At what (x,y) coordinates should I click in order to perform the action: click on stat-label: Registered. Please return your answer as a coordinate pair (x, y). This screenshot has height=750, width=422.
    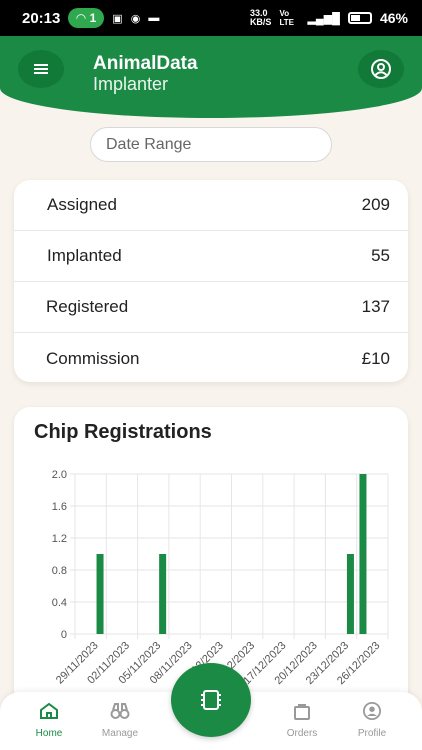
    Looking at the image, I should click on (87, 306).